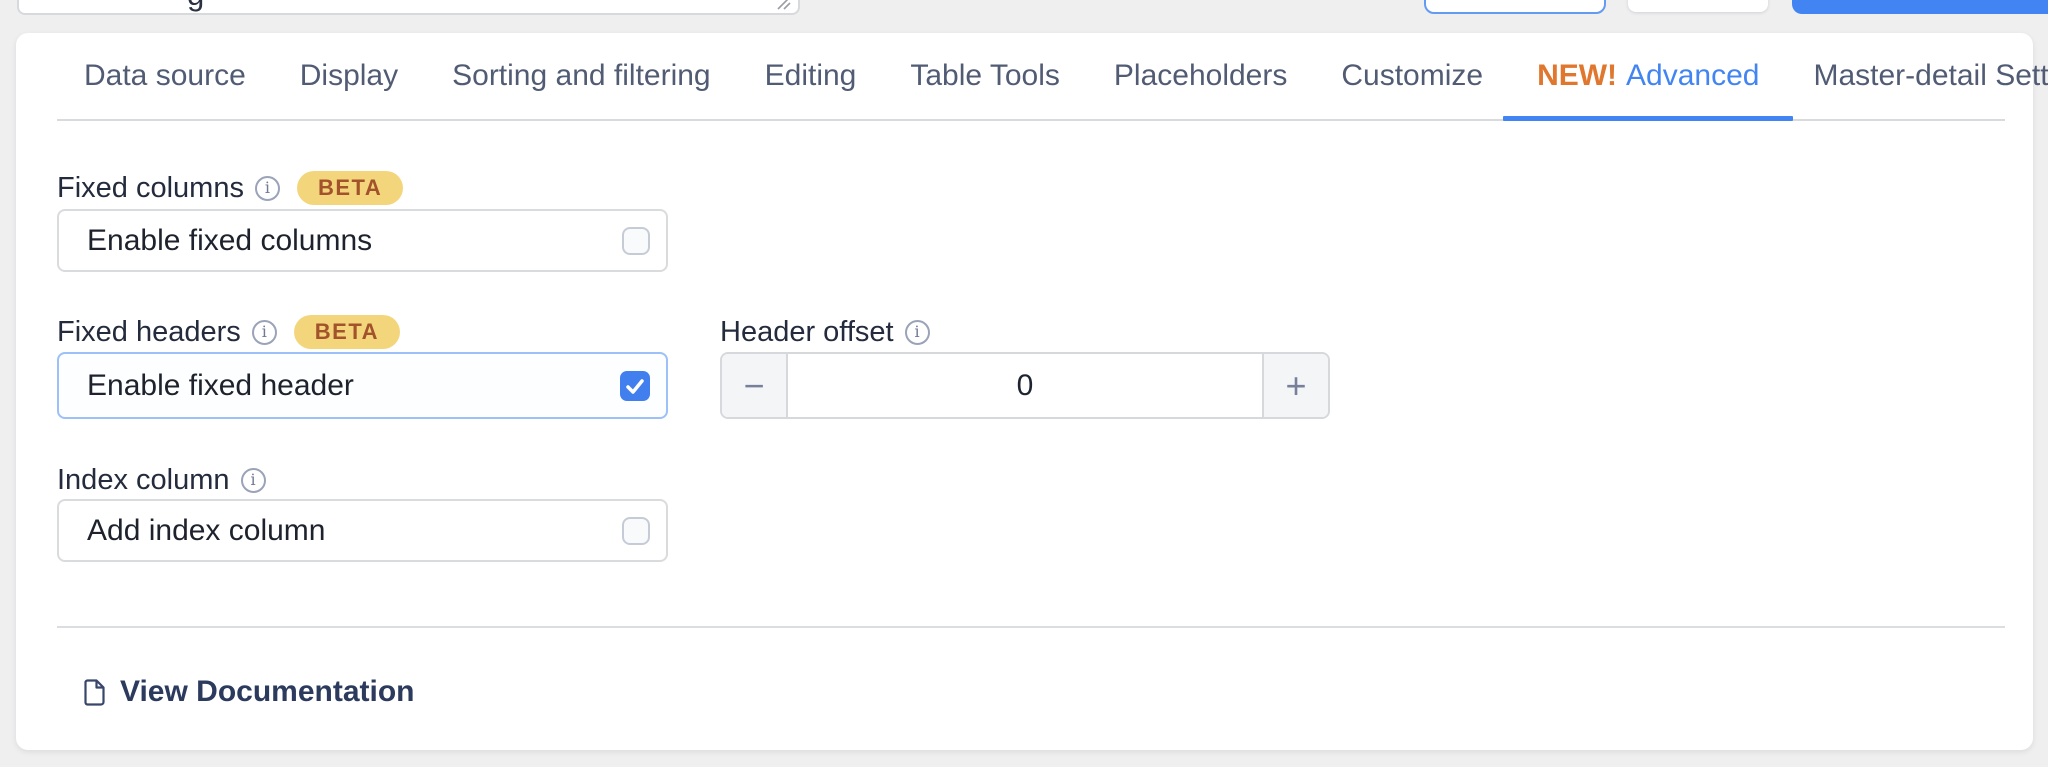 The width and height of the screenshot is (2048, 767). I want to click on increase-button: +, so click(1296, 385).